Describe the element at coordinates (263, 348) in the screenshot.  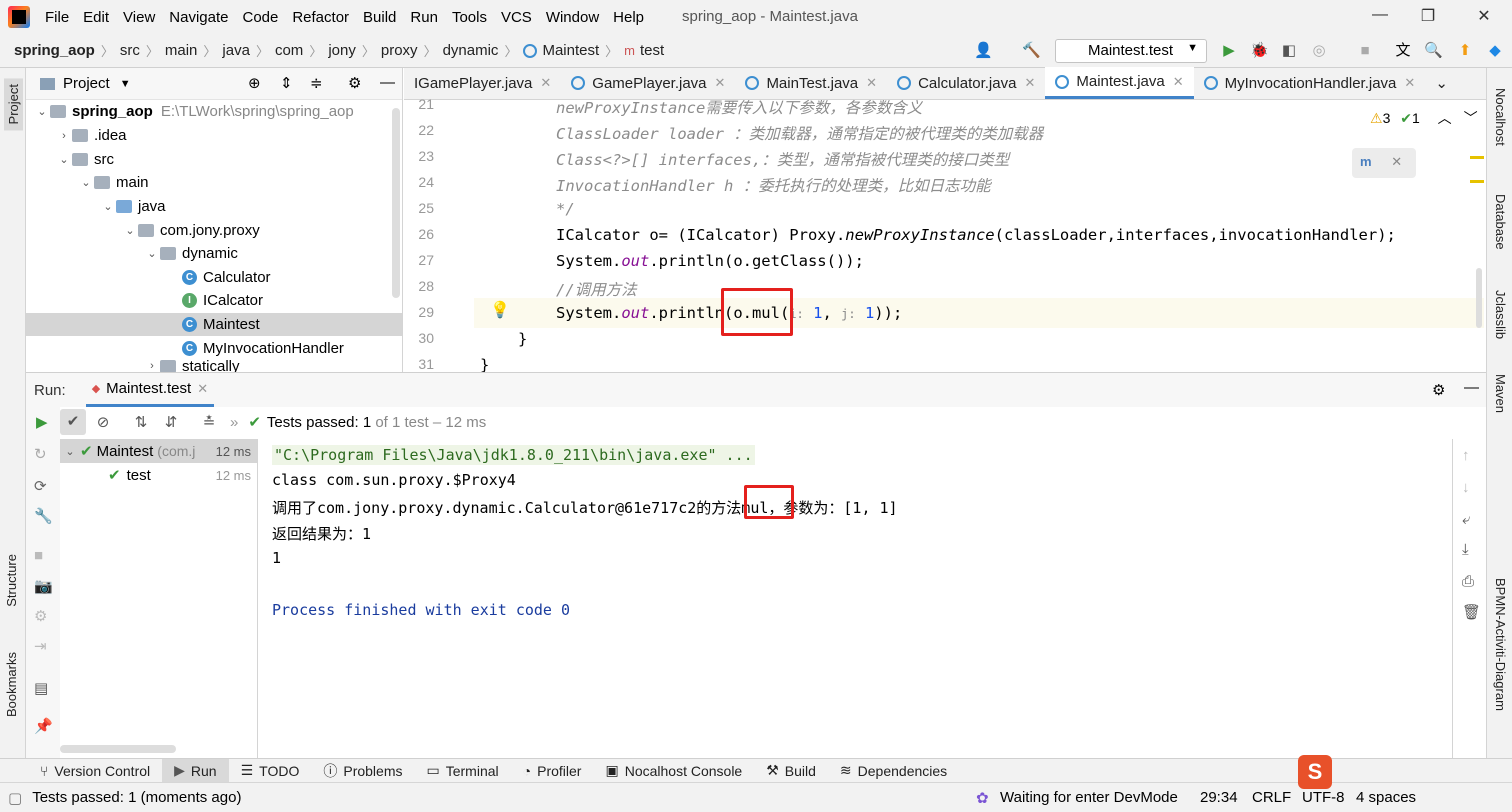
I see `tree-item: C MyInvocationHandler` at that location.